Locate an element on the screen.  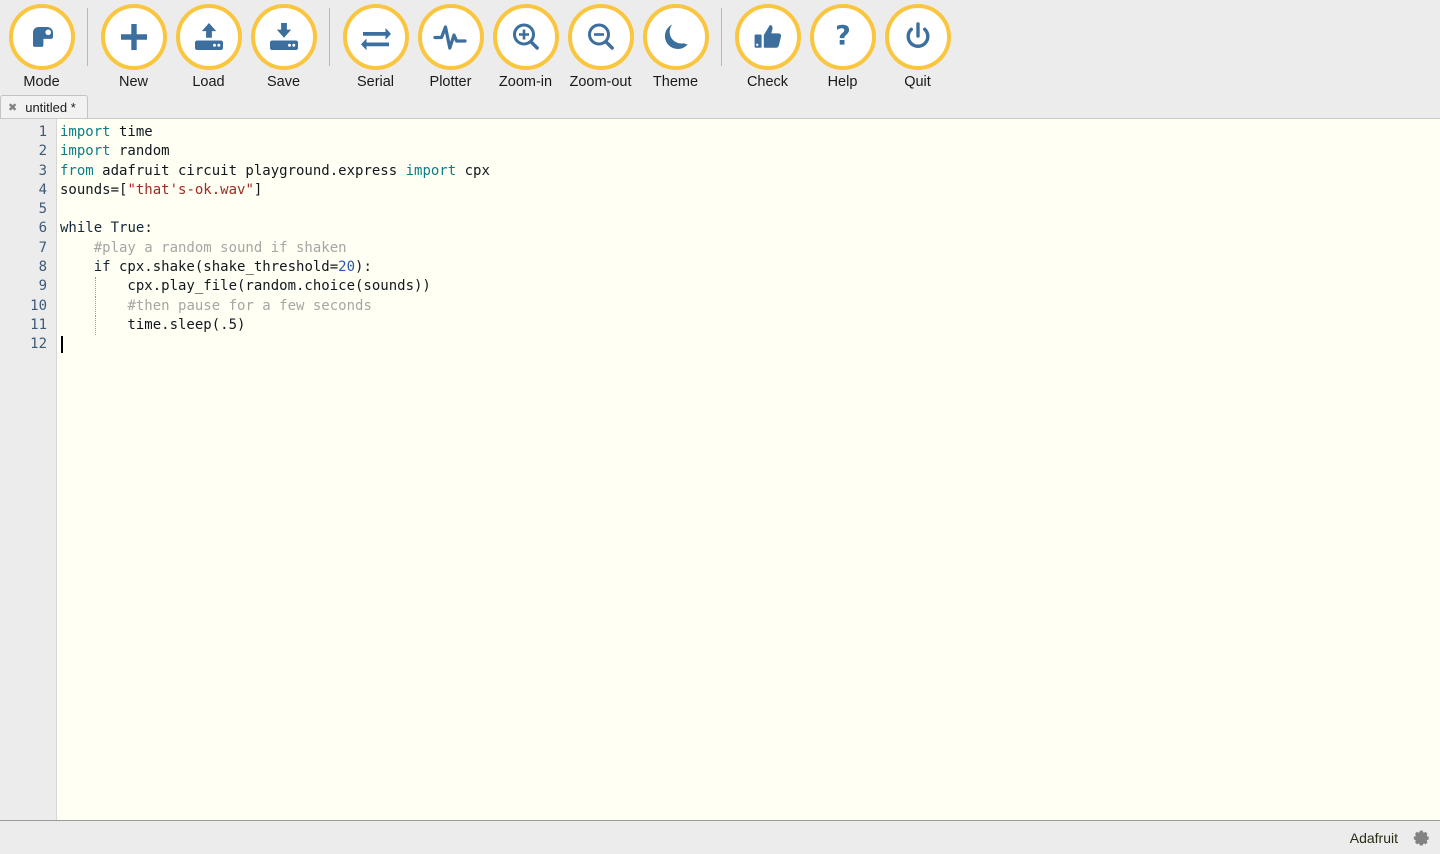
toolbar-button-zoom-in: Zoom-in is located at coordinates (525, 45).